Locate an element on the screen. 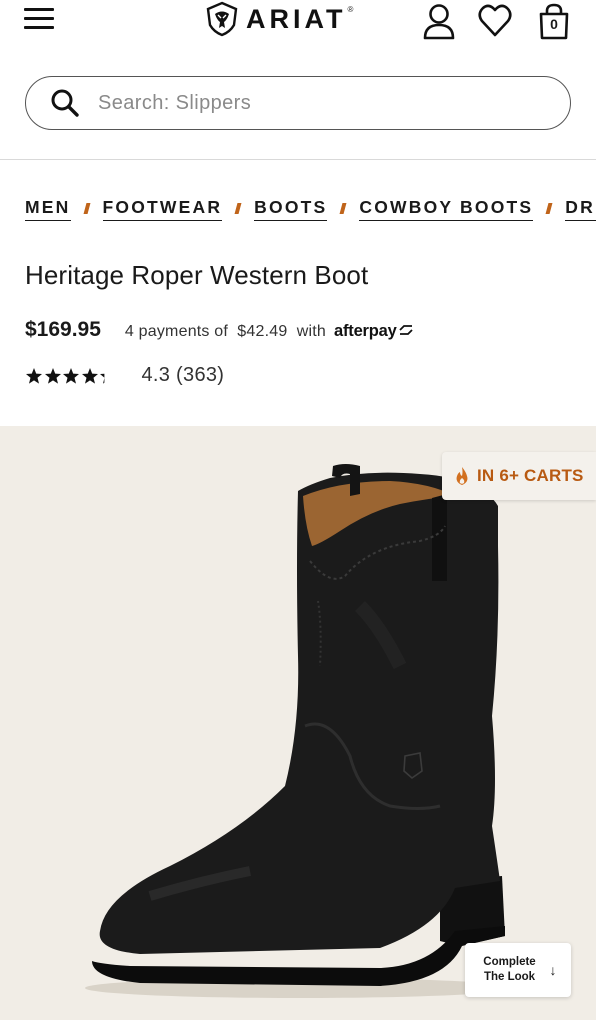 The width and height of the screenshot is (596, 1020). wishlist-button is located at coordinates (495, 21).